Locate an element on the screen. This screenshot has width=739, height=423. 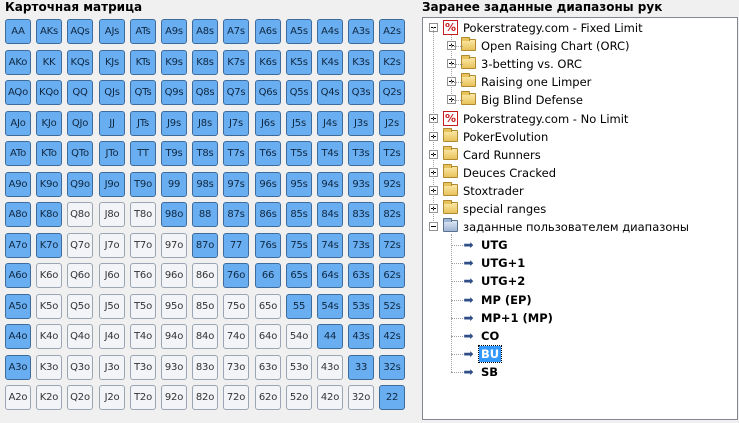
hand-cell: T9o is located at coordinates (143, 184).